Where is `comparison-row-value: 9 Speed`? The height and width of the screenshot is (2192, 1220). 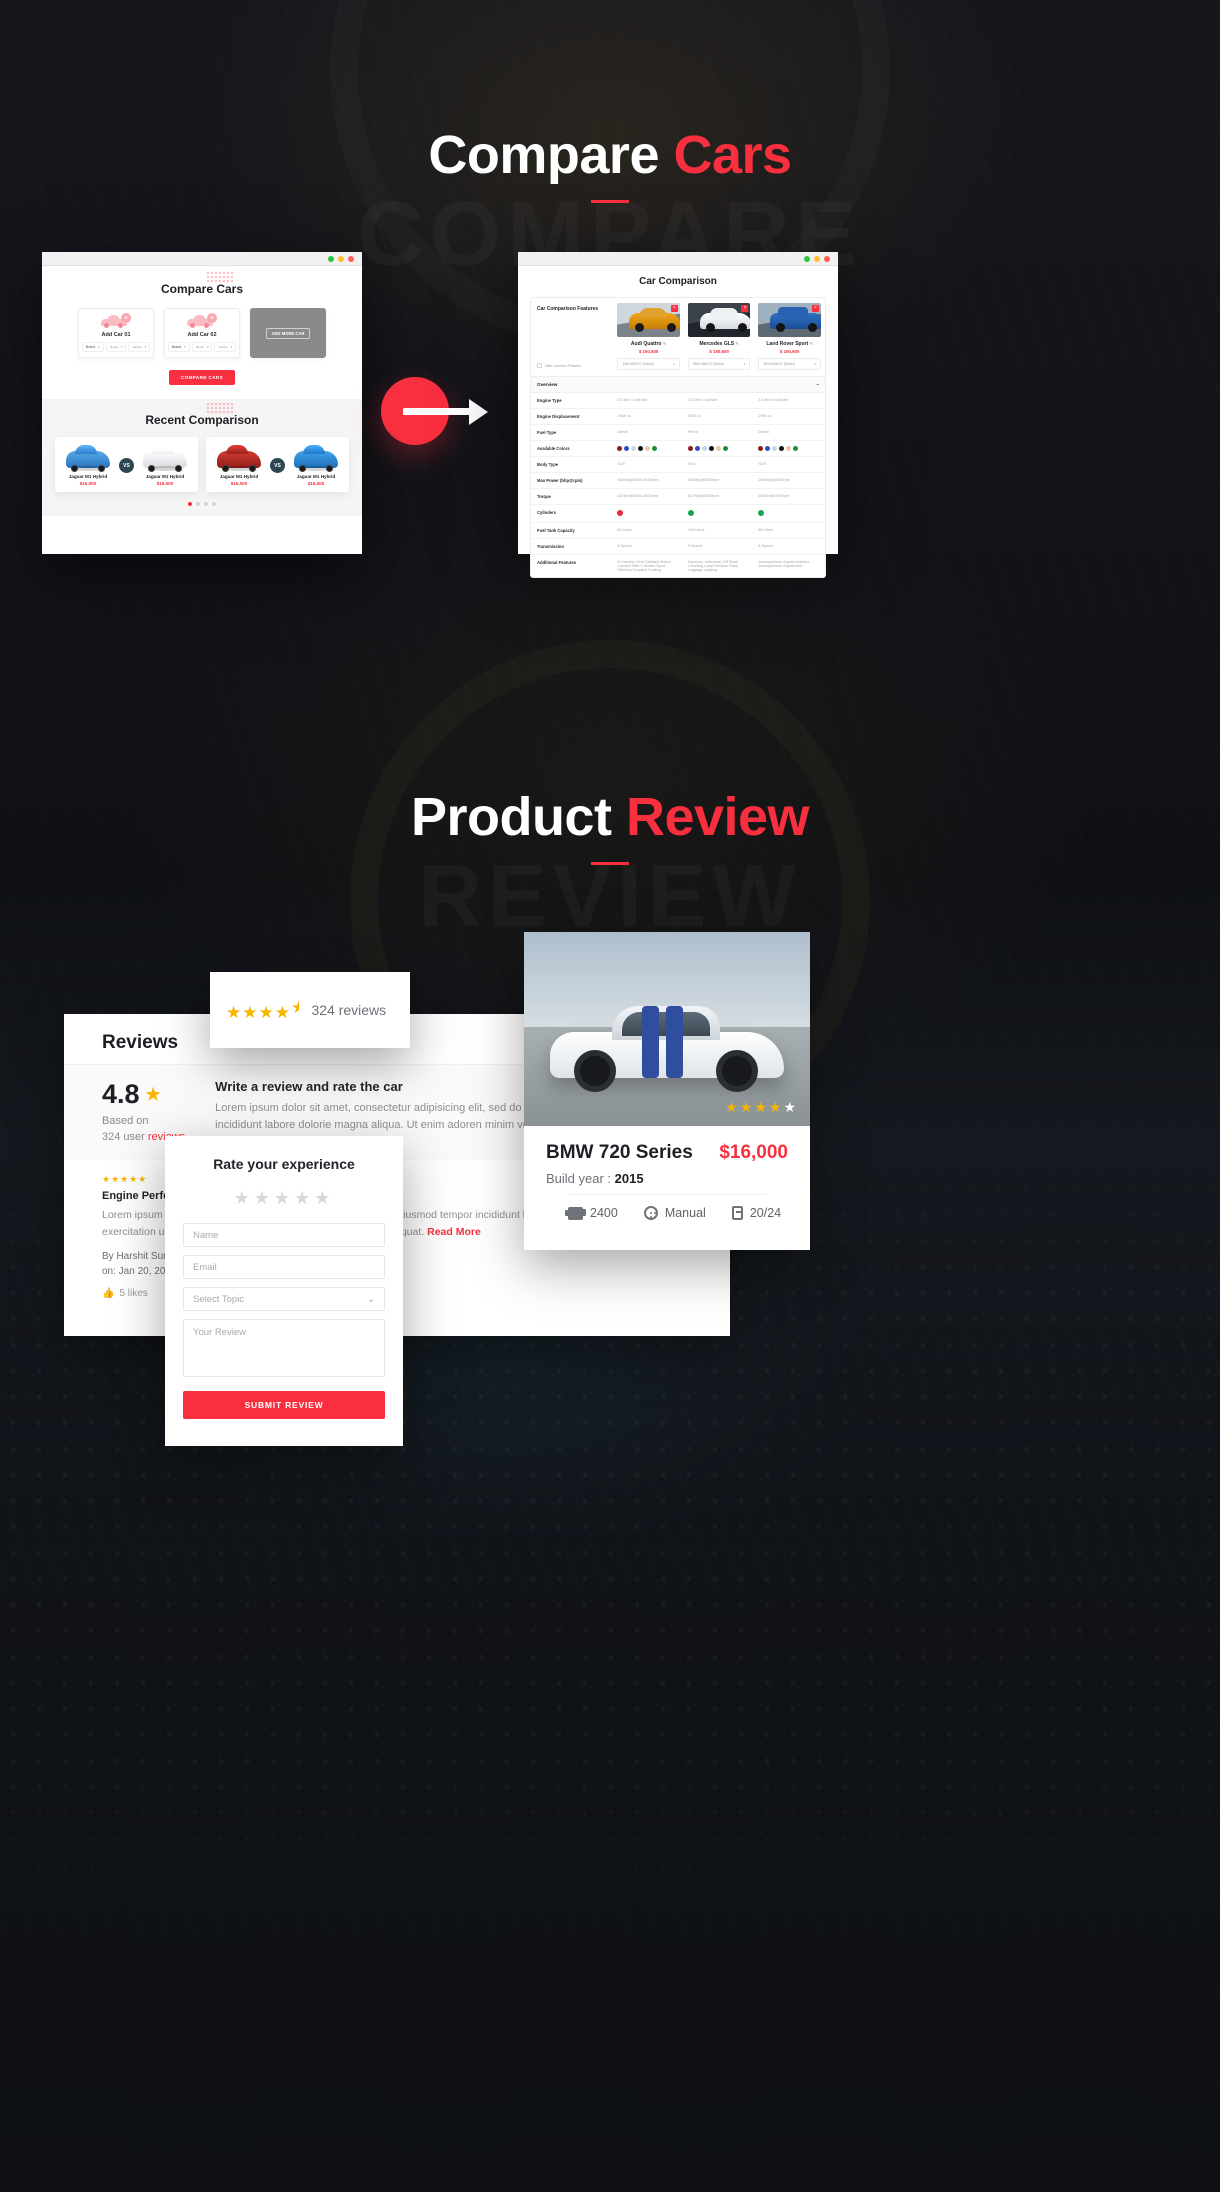 comparison-row-value: 9 Speed is located at coordinates (695, 546).